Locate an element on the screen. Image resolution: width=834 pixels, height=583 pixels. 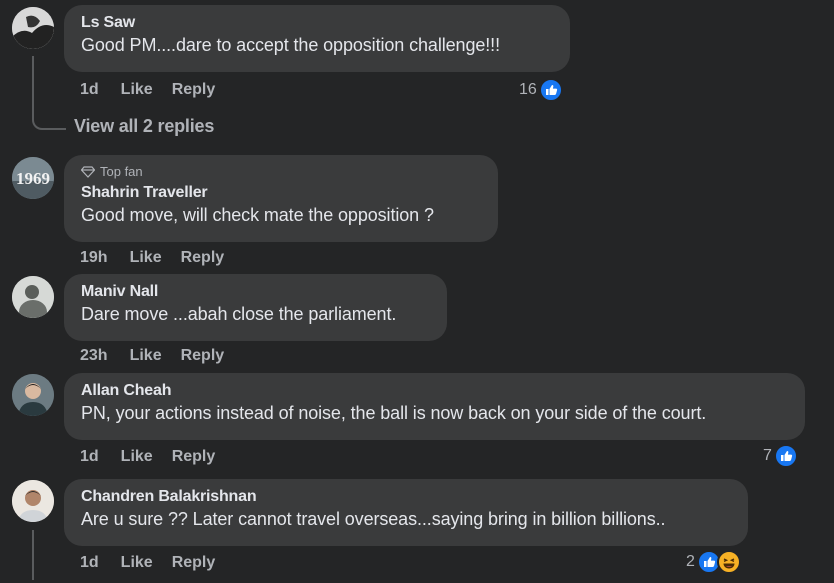
reaction-summary: 7 is located at coordinates (780, 456).